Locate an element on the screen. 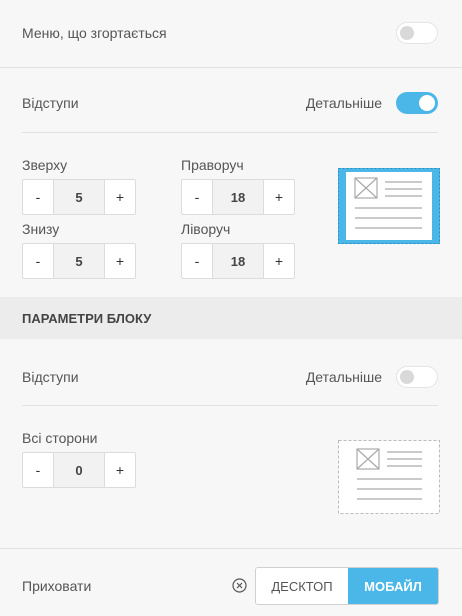 The image size is (462, 616). spacing-row: Відступи Детальніше is located at coordinates (230, 103).